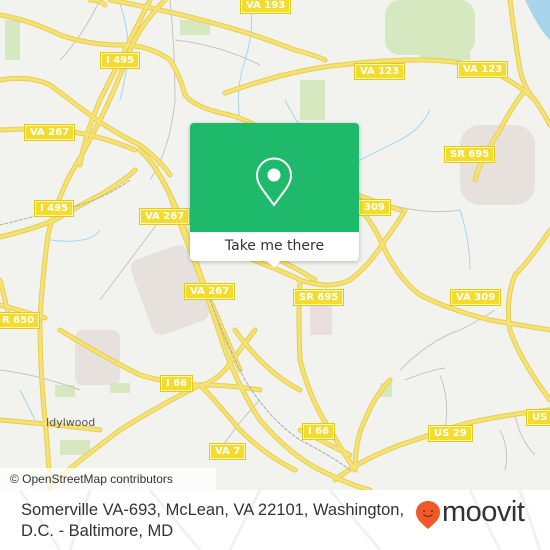 The image size is (550, 550). I want to click on road-shield-va309: VA 309, so click(476, 297).